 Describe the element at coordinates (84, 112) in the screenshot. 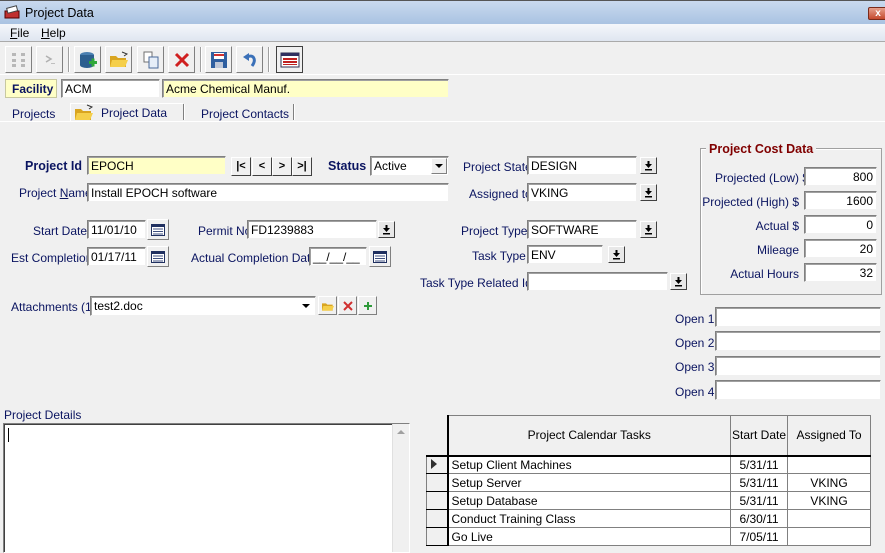

I see `open-folder-icon` at that location.